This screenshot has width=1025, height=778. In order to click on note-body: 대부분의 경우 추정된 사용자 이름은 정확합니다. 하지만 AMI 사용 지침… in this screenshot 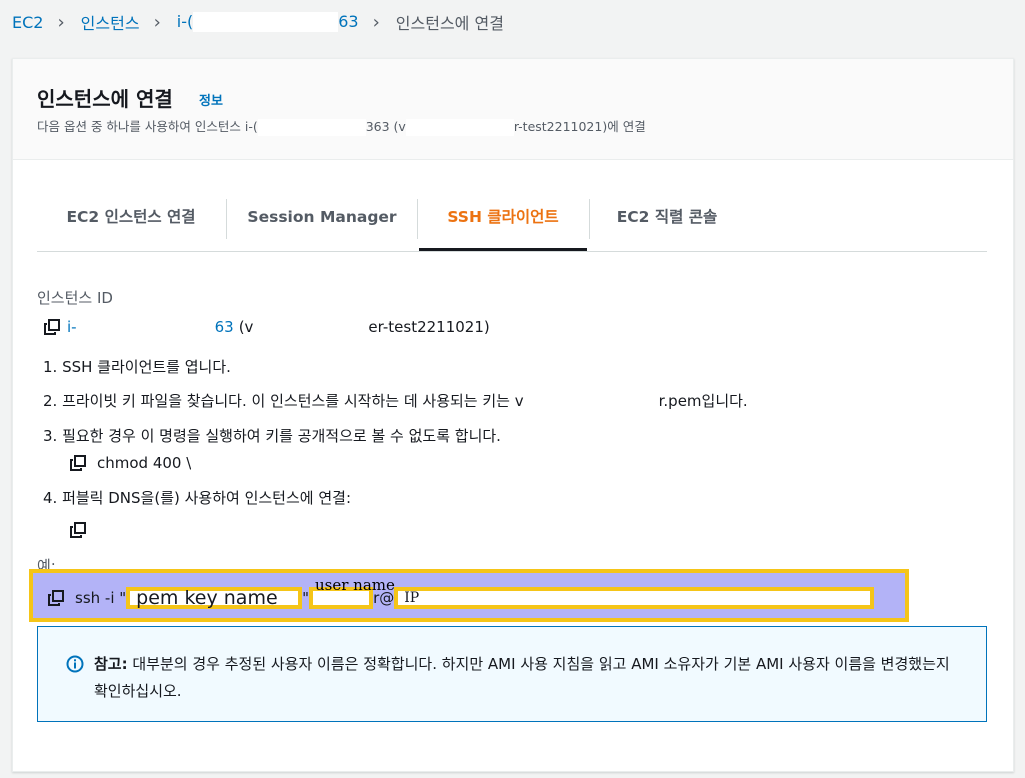, I will do `click(522, 677)`.